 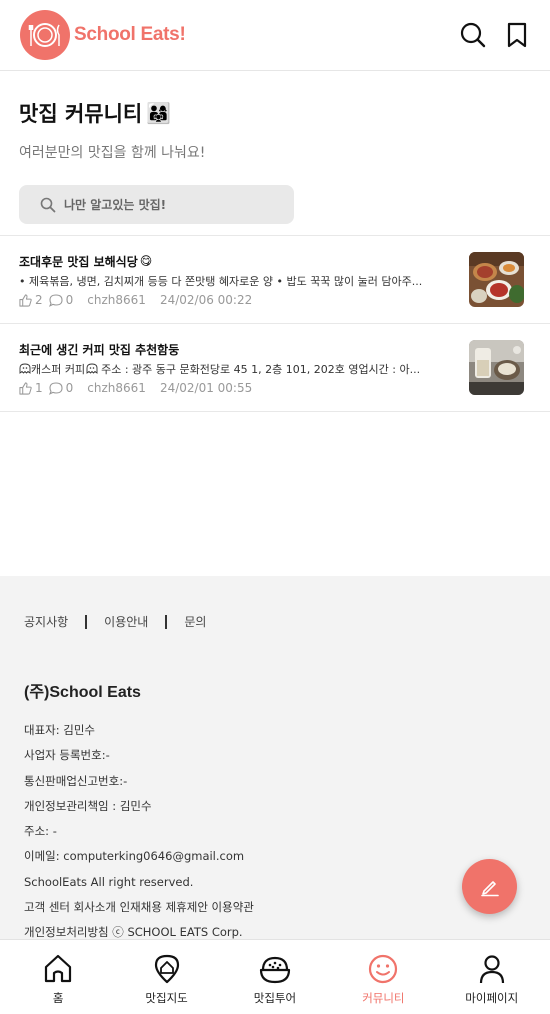 I want to click on nav-label: 맛집지도, so click(x=166, y=998).